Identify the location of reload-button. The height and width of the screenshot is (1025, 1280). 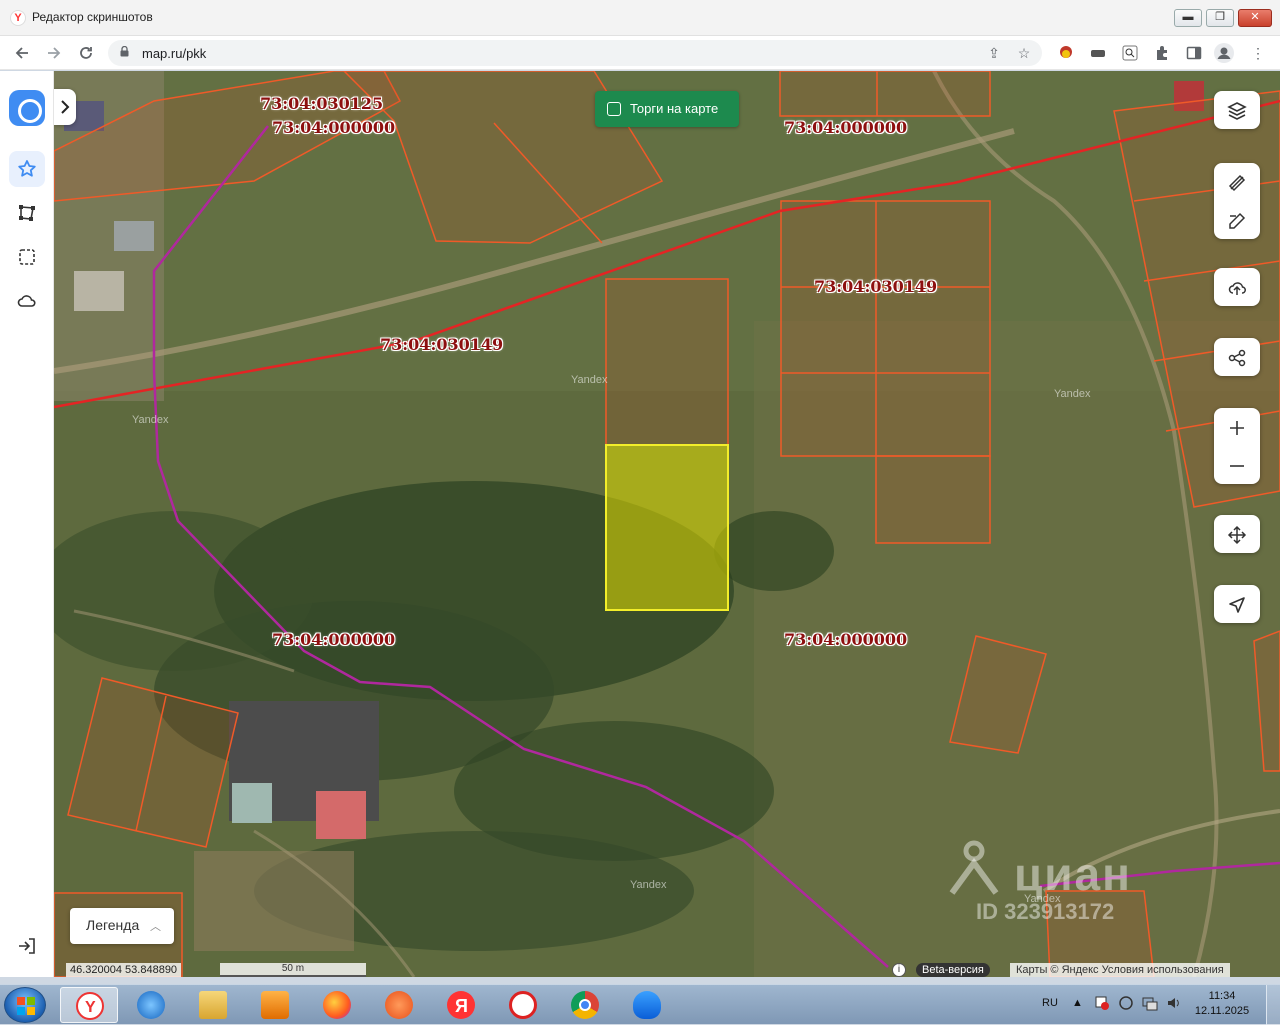
(86, 53).